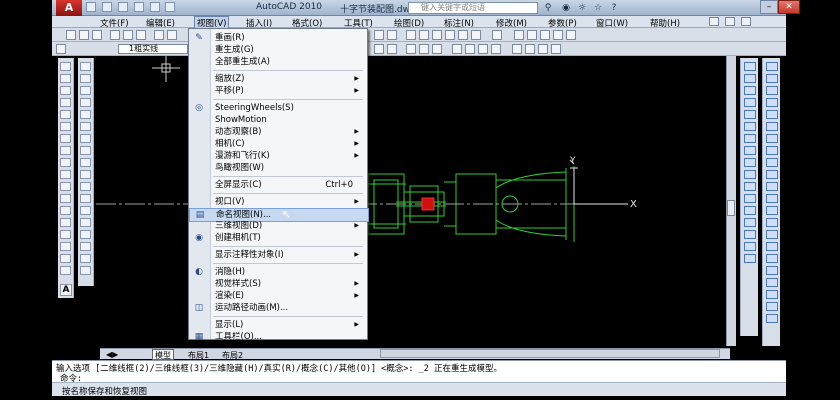 The image size is (840, 400). I want to click on snap-quadrant-icon, so click(750, 162).